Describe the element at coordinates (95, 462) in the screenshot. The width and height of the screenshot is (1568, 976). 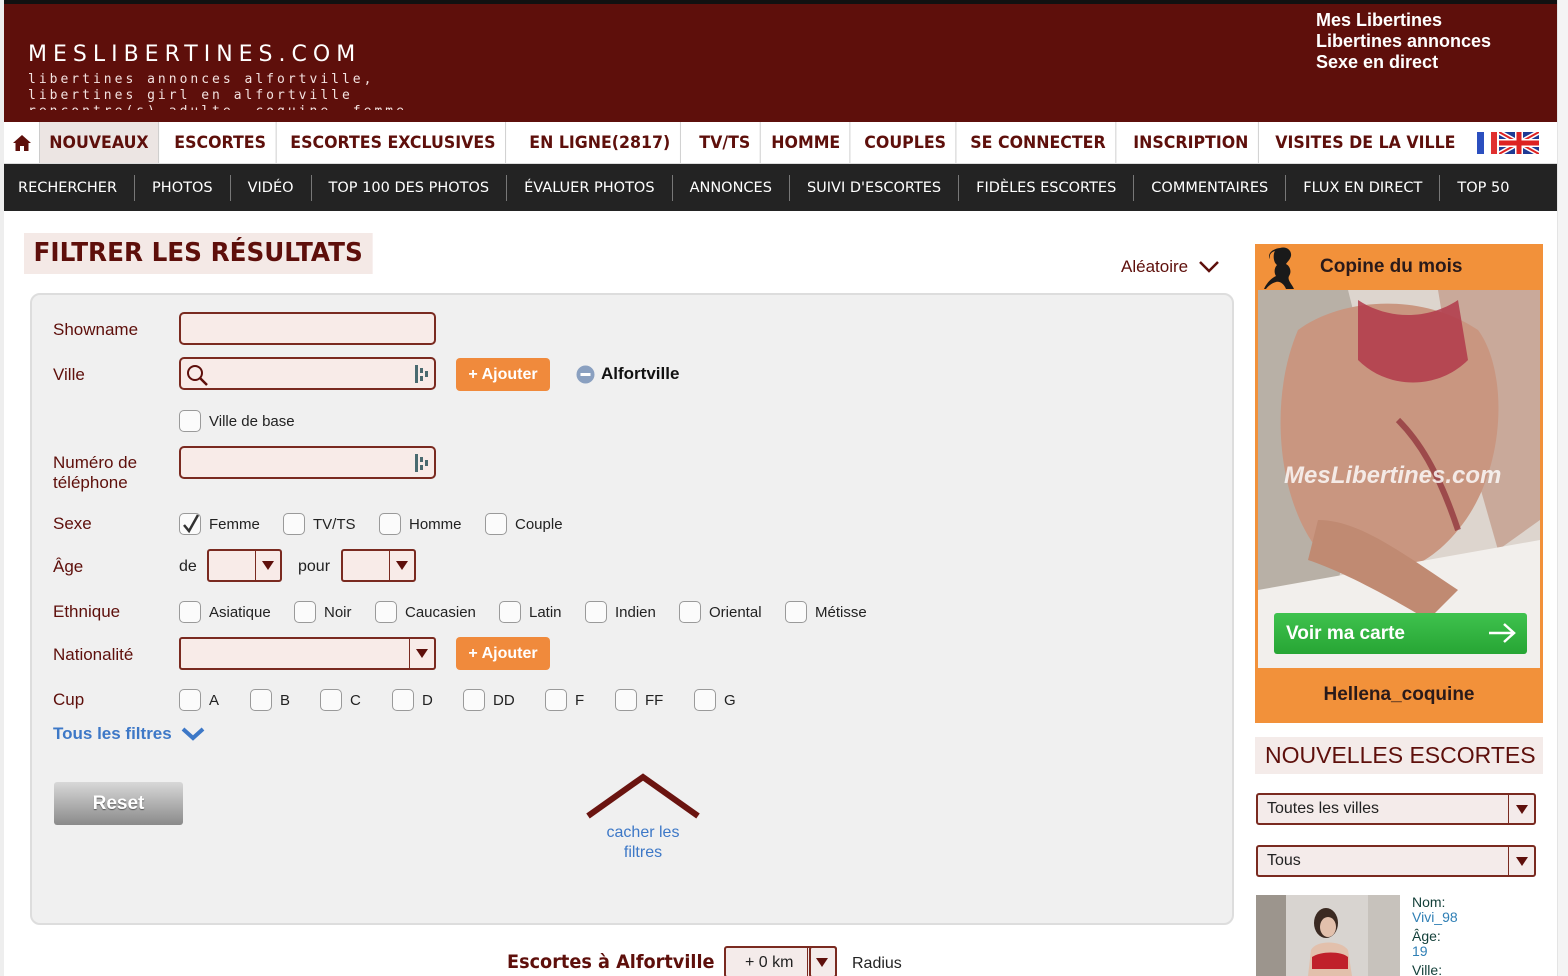
I see `phone-label-line1: Numéro de` at that location.